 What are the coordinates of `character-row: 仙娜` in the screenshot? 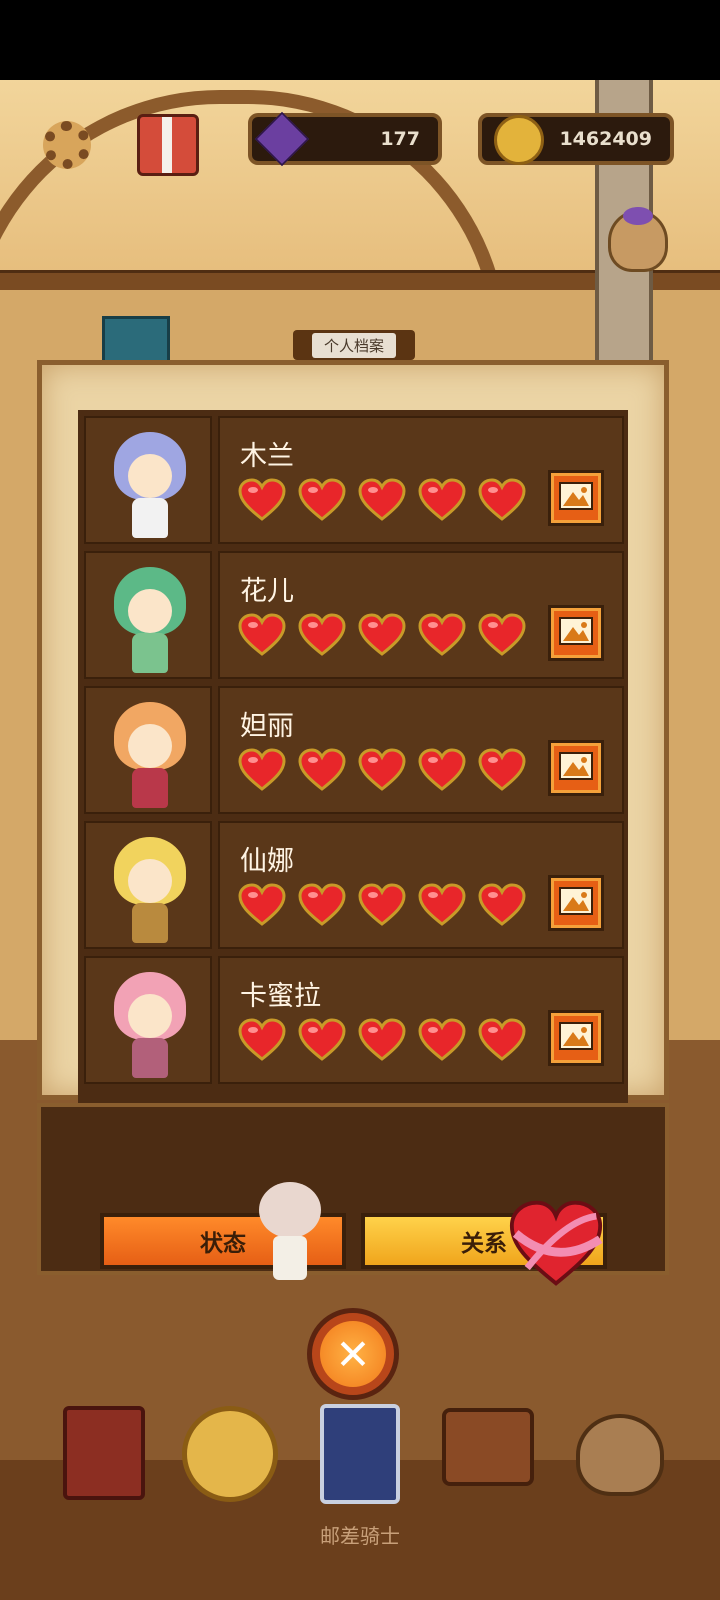 It's located at (354, 885).